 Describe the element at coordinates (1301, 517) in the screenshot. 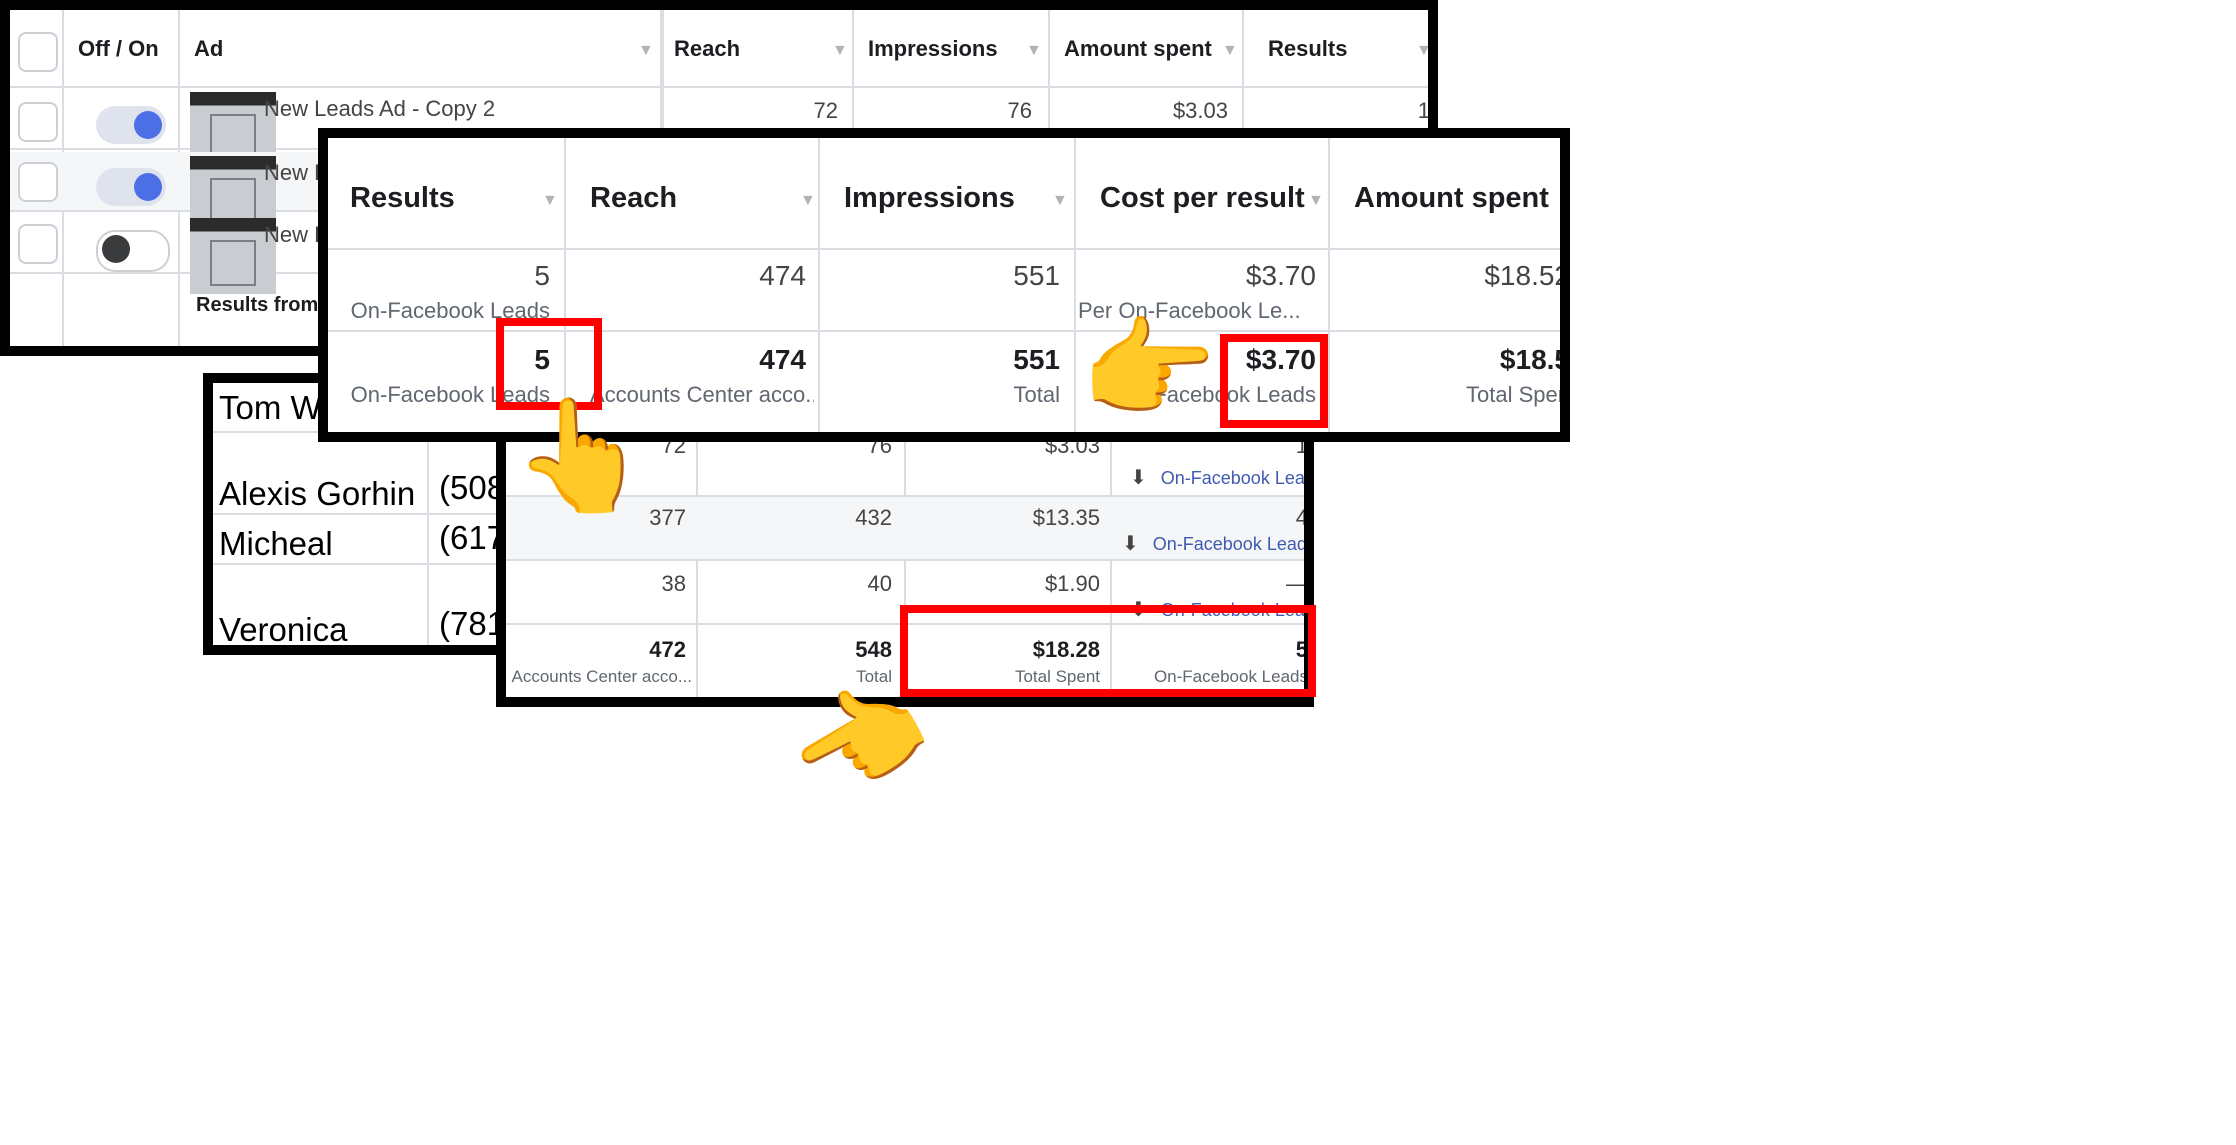

I see `results-value: 4` at that location.